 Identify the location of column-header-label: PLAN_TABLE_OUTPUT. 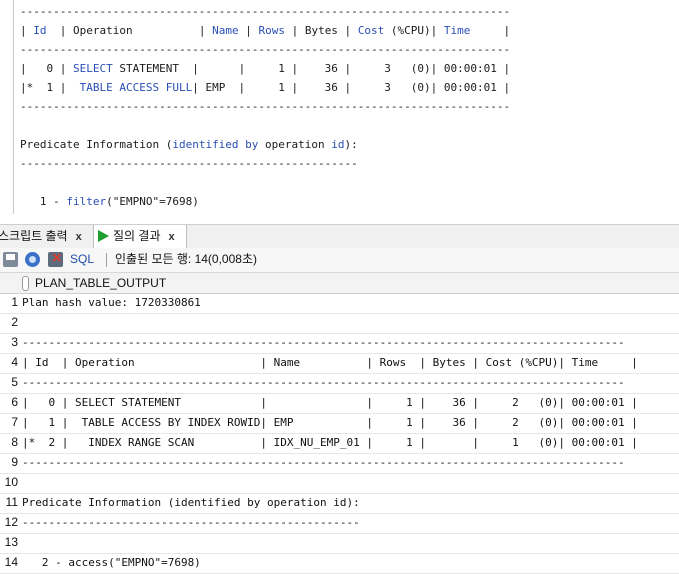
(101, 283).